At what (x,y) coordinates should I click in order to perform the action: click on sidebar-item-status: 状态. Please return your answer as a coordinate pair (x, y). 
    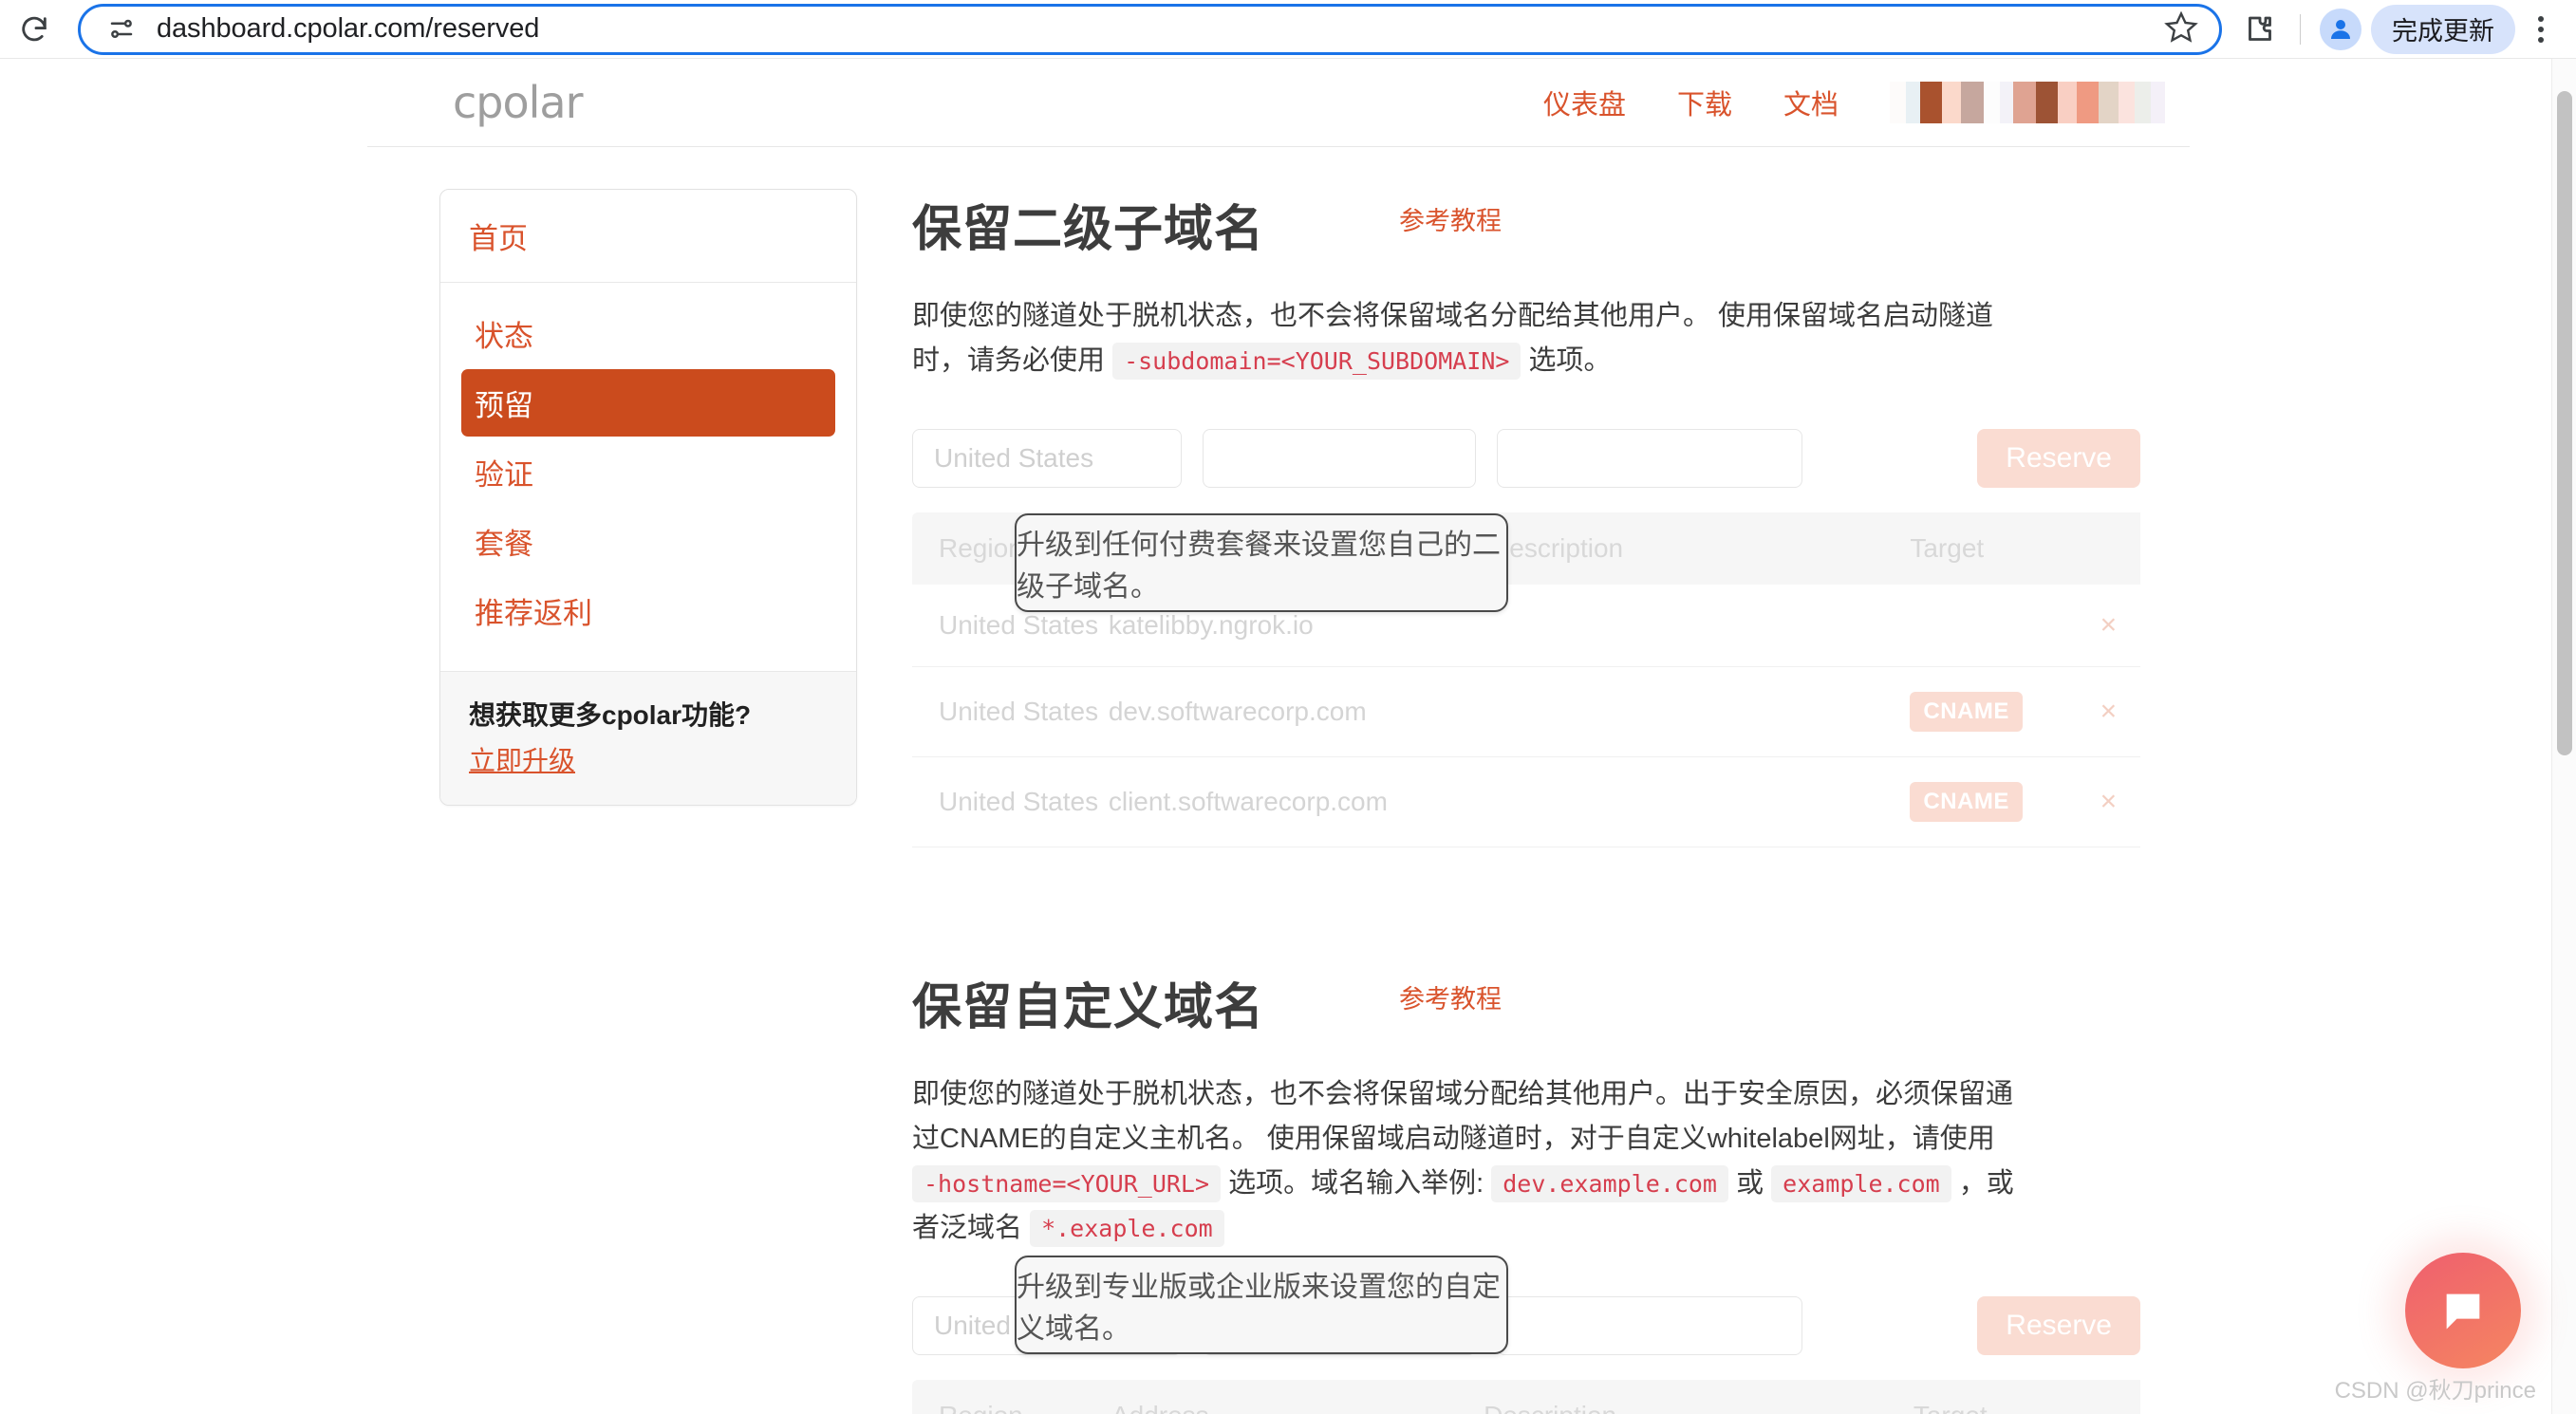
    Looking at the image, I should click on (648, 334).